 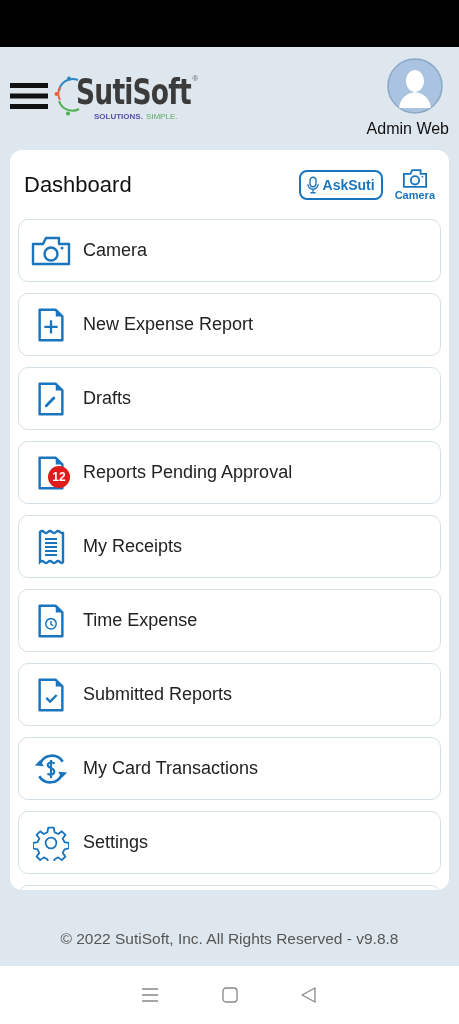 I want to click on menu-icon, so click(x=29, y=96).